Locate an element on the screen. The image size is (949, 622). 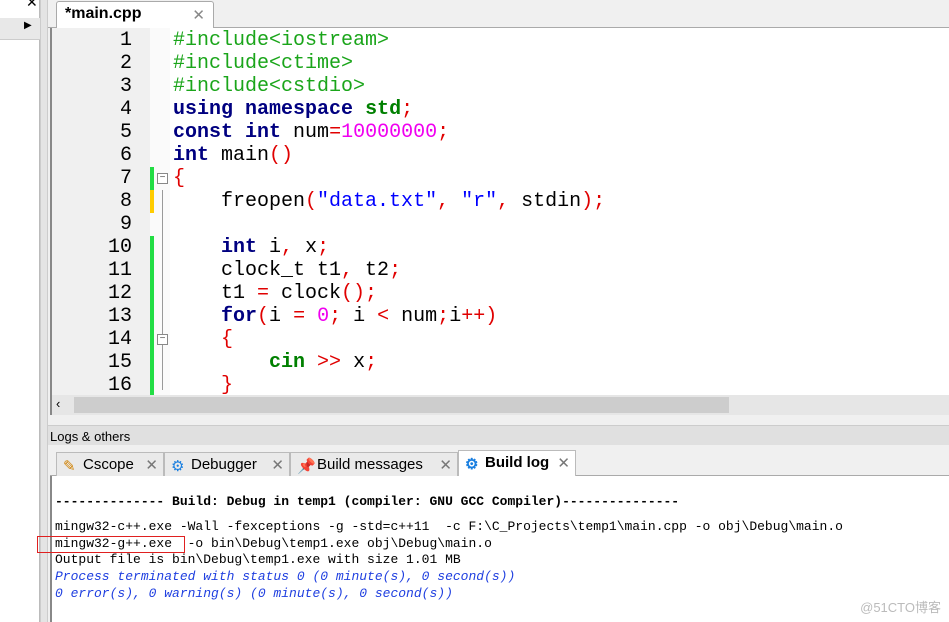
line-number: 5 is located at coordinates (125, 132).